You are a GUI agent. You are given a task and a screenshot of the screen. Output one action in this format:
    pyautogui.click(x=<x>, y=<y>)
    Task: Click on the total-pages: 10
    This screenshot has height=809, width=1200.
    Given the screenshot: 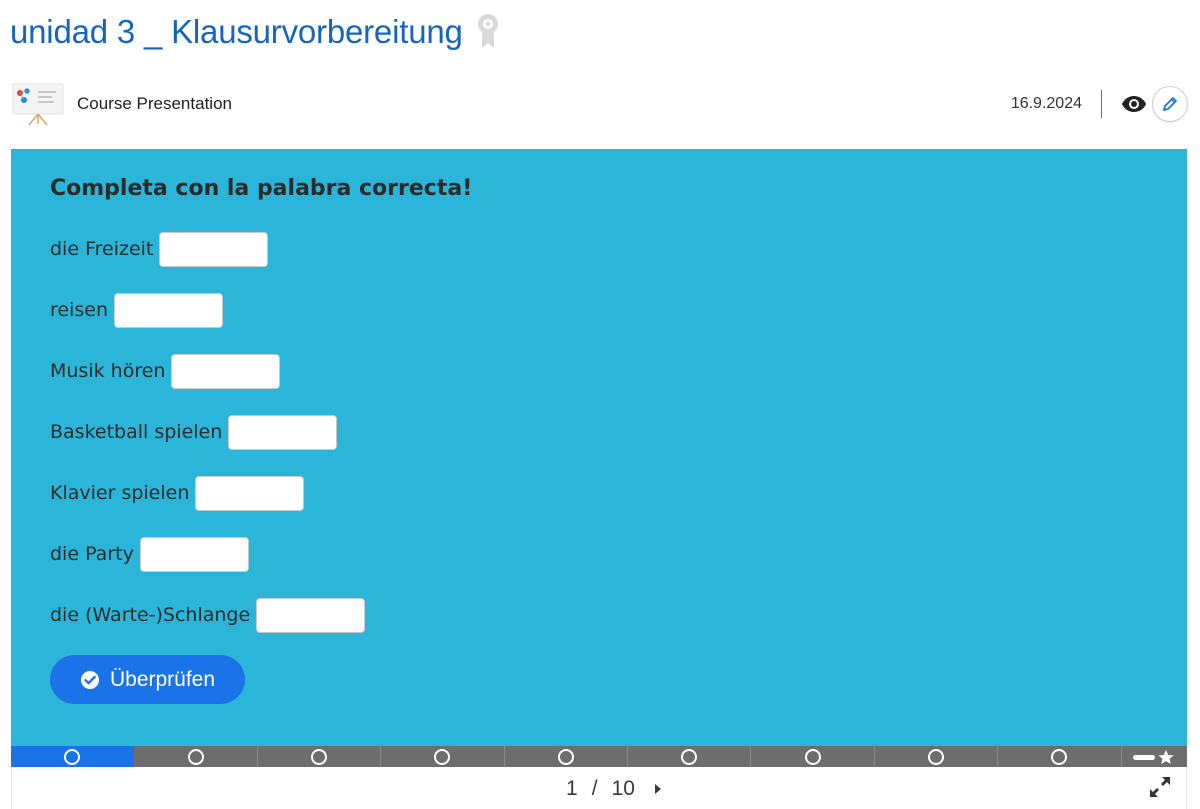 What is the action you would take?
    pyautogui.click(x=623, y=788)
    